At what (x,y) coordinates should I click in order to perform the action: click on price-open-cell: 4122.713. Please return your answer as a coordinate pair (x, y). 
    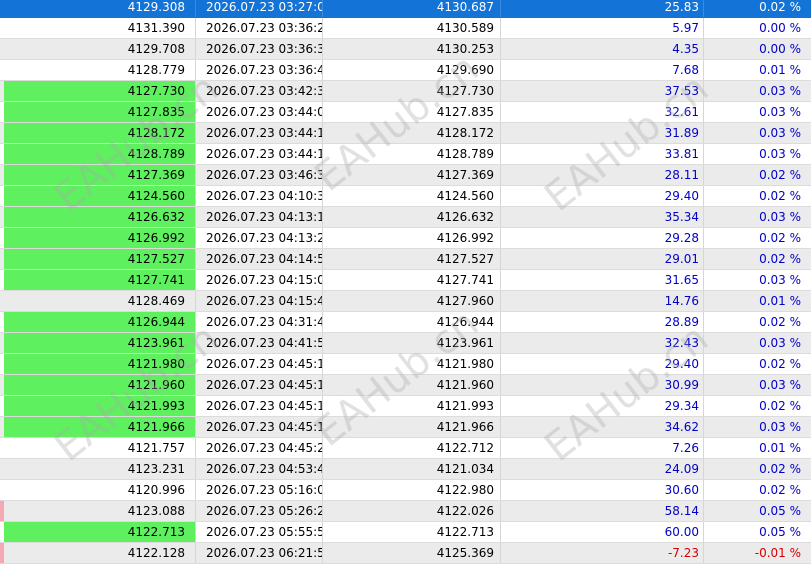
    Looking at the image, I should click on (100, 532).